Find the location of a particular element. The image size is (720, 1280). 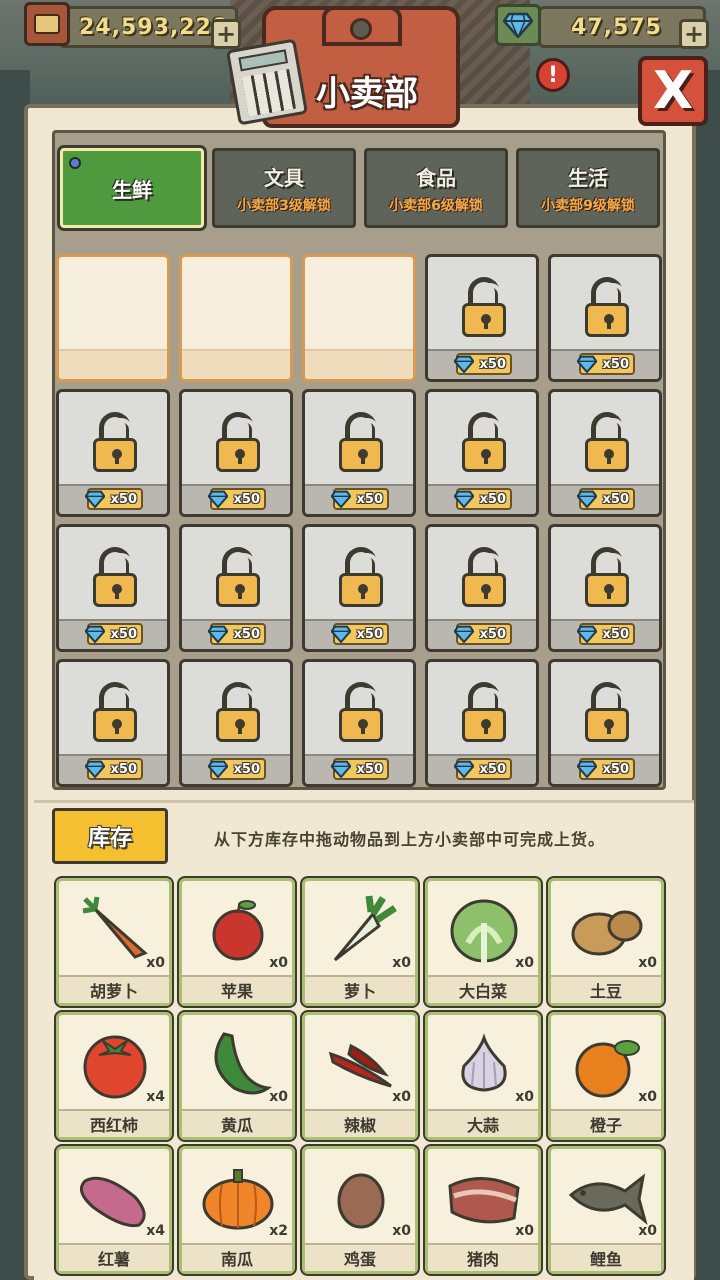

inventory-item: x0 胡萝卜 is located at coordinates (114, 942).